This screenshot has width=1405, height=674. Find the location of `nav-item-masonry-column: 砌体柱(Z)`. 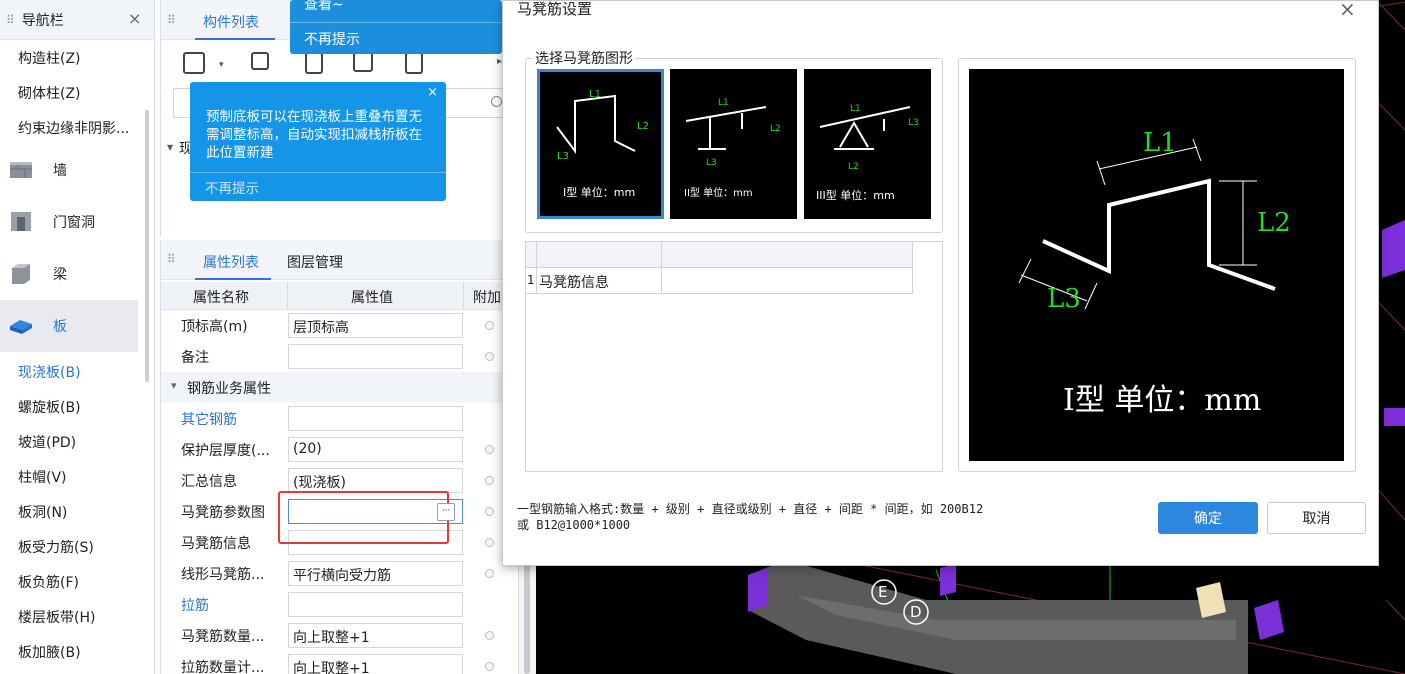

nav-item-masonry-column: 砌体柱(Z) is located at coordinates (49, 93).